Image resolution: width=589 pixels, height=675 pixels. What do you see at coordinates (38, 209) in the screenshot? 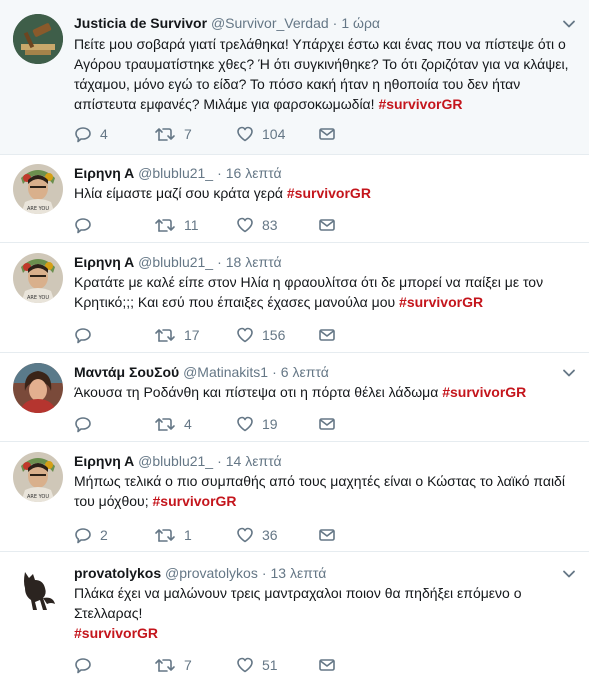
I see `svg-text: ARE YOU` at bounding box center [38, 209].